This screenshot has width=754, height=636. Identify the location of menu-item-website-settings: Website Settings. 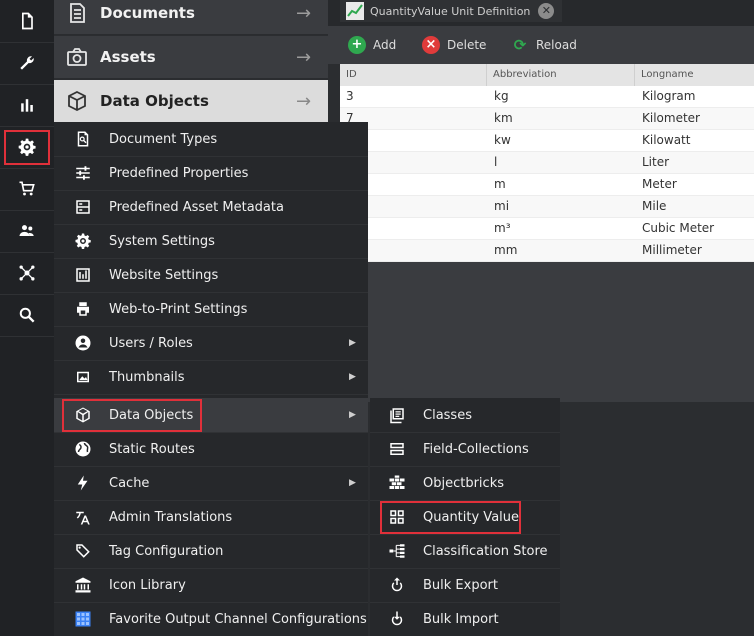
(211, 275).